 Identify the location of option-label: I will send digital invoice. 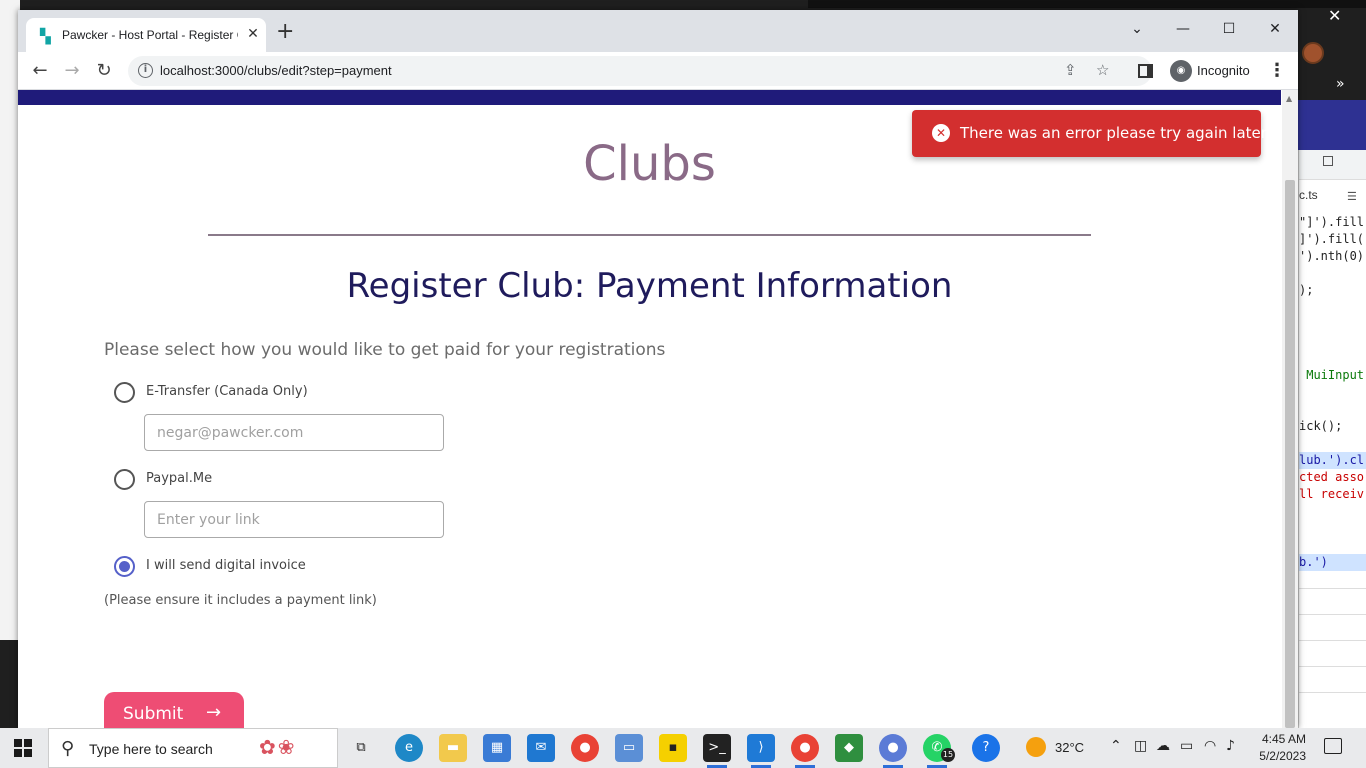
(226, 565).